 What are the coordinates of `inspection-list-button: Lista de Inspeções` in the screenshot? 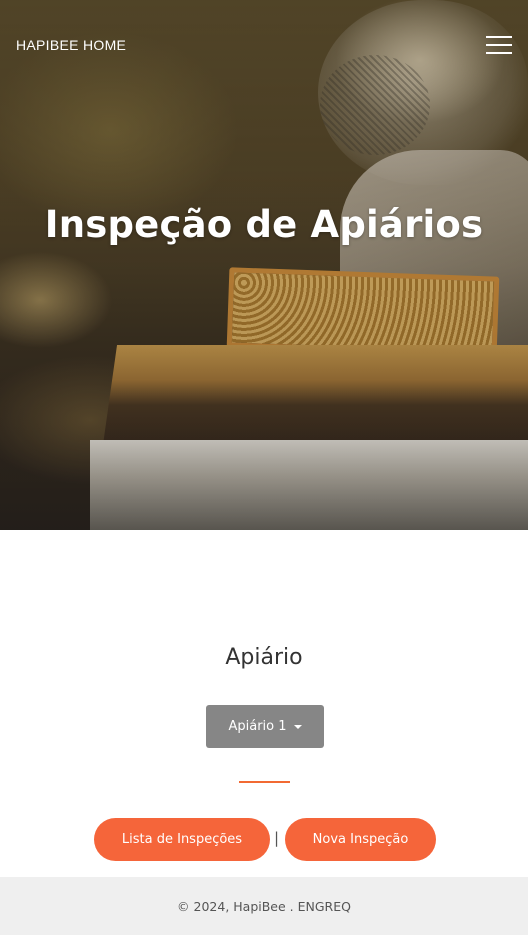 It's located at (182, 839).